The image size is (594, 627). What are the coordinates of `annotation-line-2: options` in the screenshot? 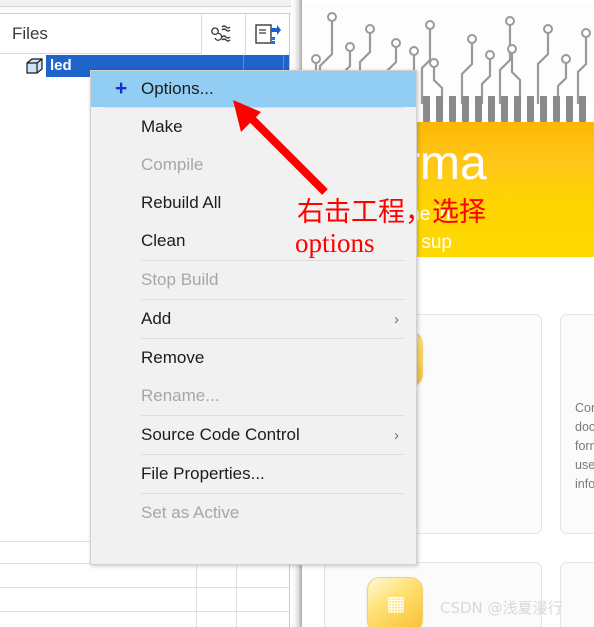 It's located at (335, 243).